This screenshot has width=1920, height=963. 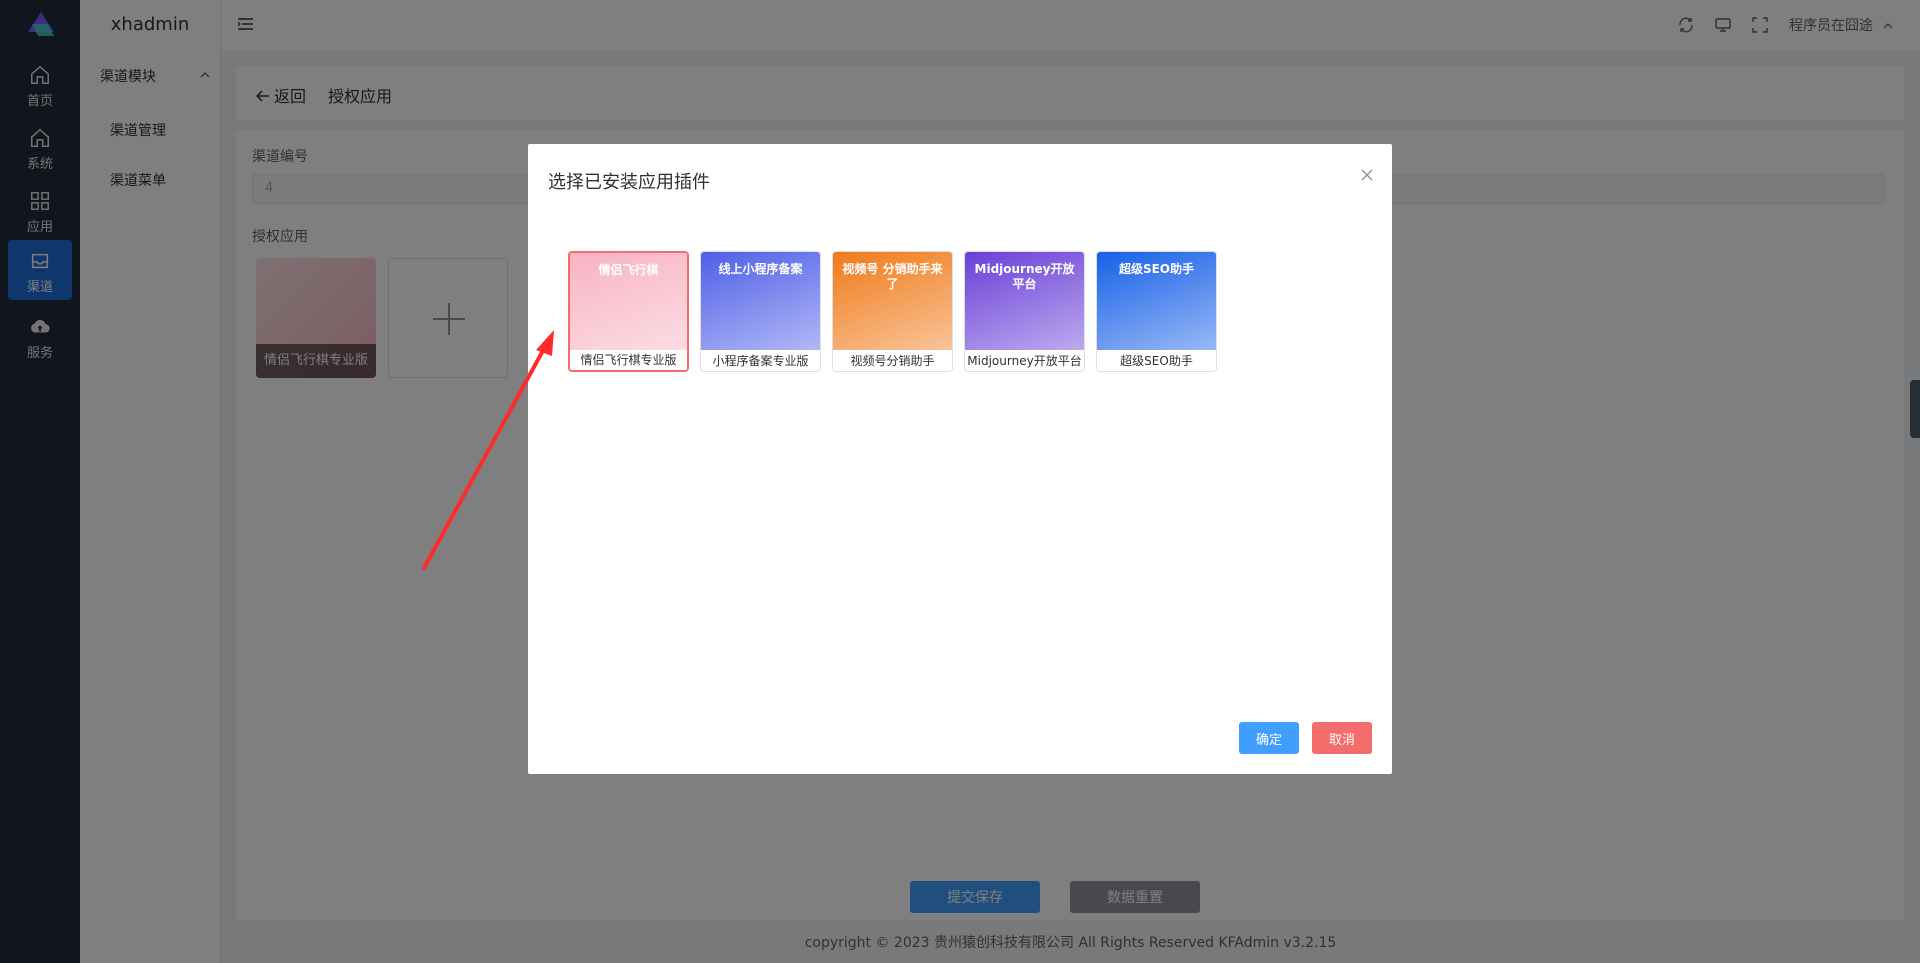 I want to click on plugin-cover: 线上小程序备案, so click(x=760, y=301).